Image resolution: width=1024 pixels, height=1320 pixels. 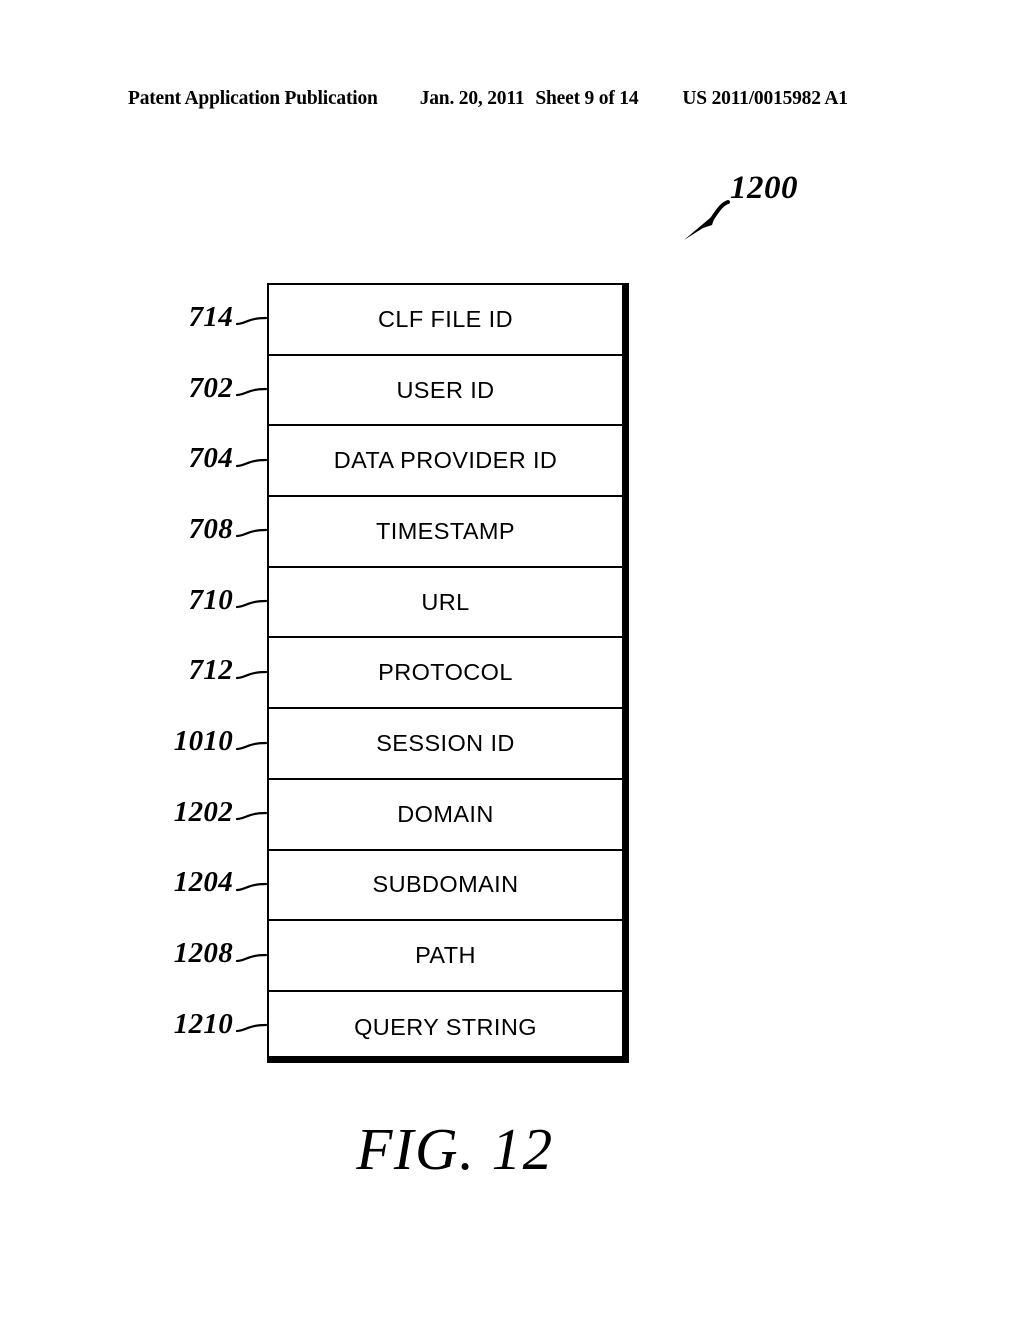 I want to click on reference-number: 1210, so click(x=203, y=1023).